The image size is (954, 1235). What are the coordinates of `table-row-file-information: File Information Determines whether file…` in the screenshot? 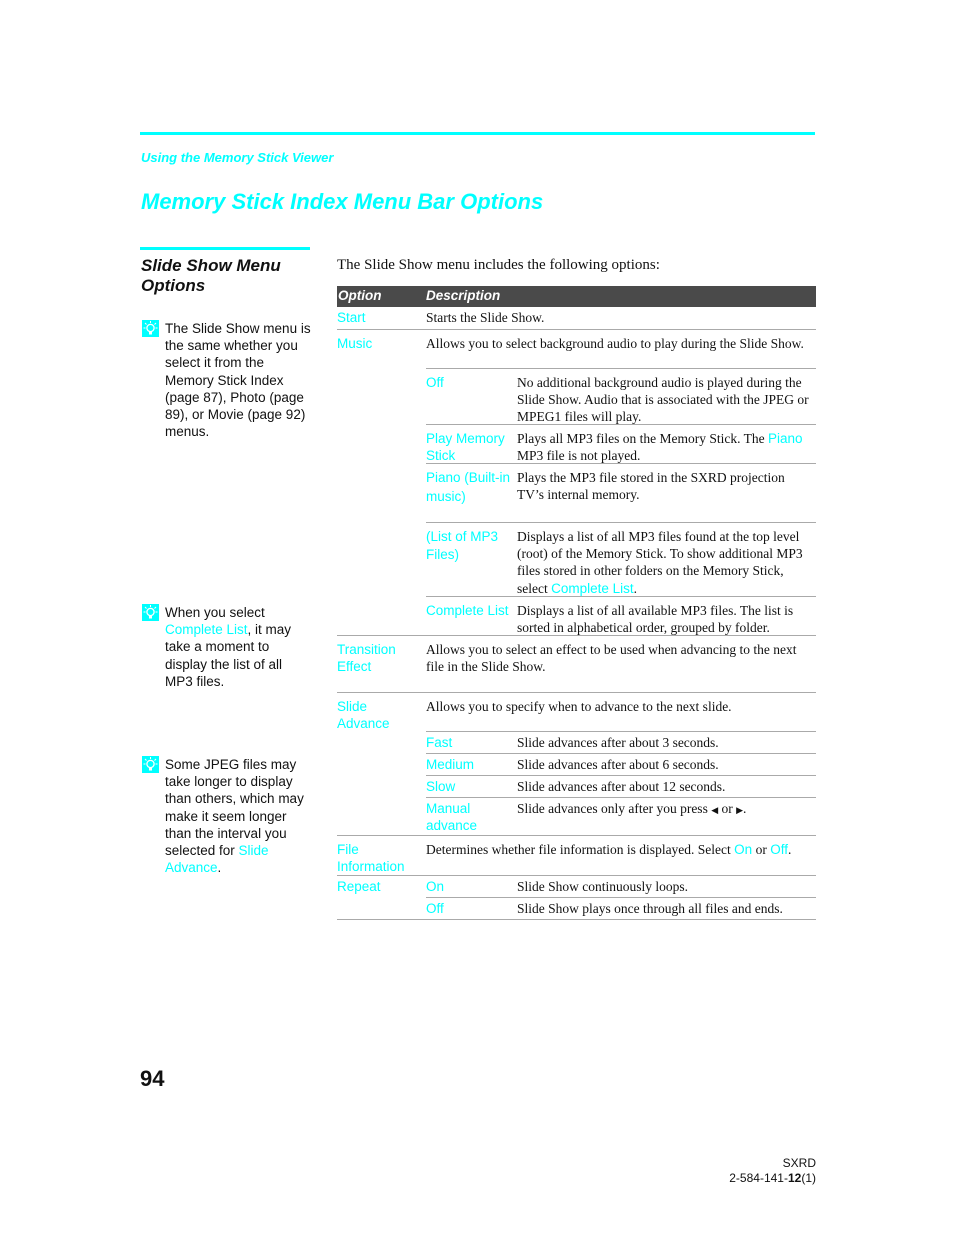 It's located at (576, 856).